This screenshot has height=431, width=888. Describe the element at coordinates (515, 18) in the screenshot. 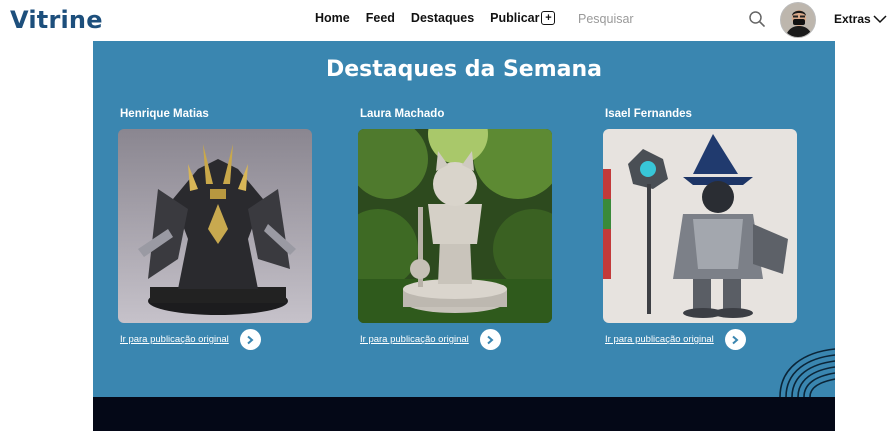

I see `nav-publicar-label: Publicar` at that location.